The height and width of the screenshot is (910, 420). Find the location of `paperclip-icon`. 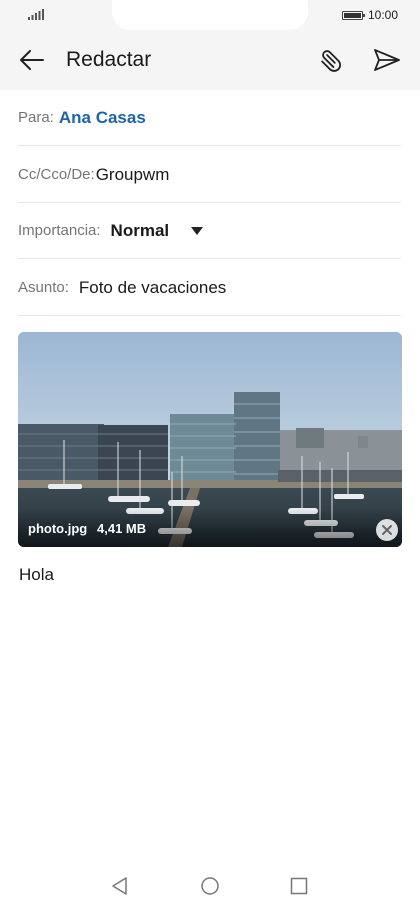

paperclip-icon is located at coordinates (331, 61).